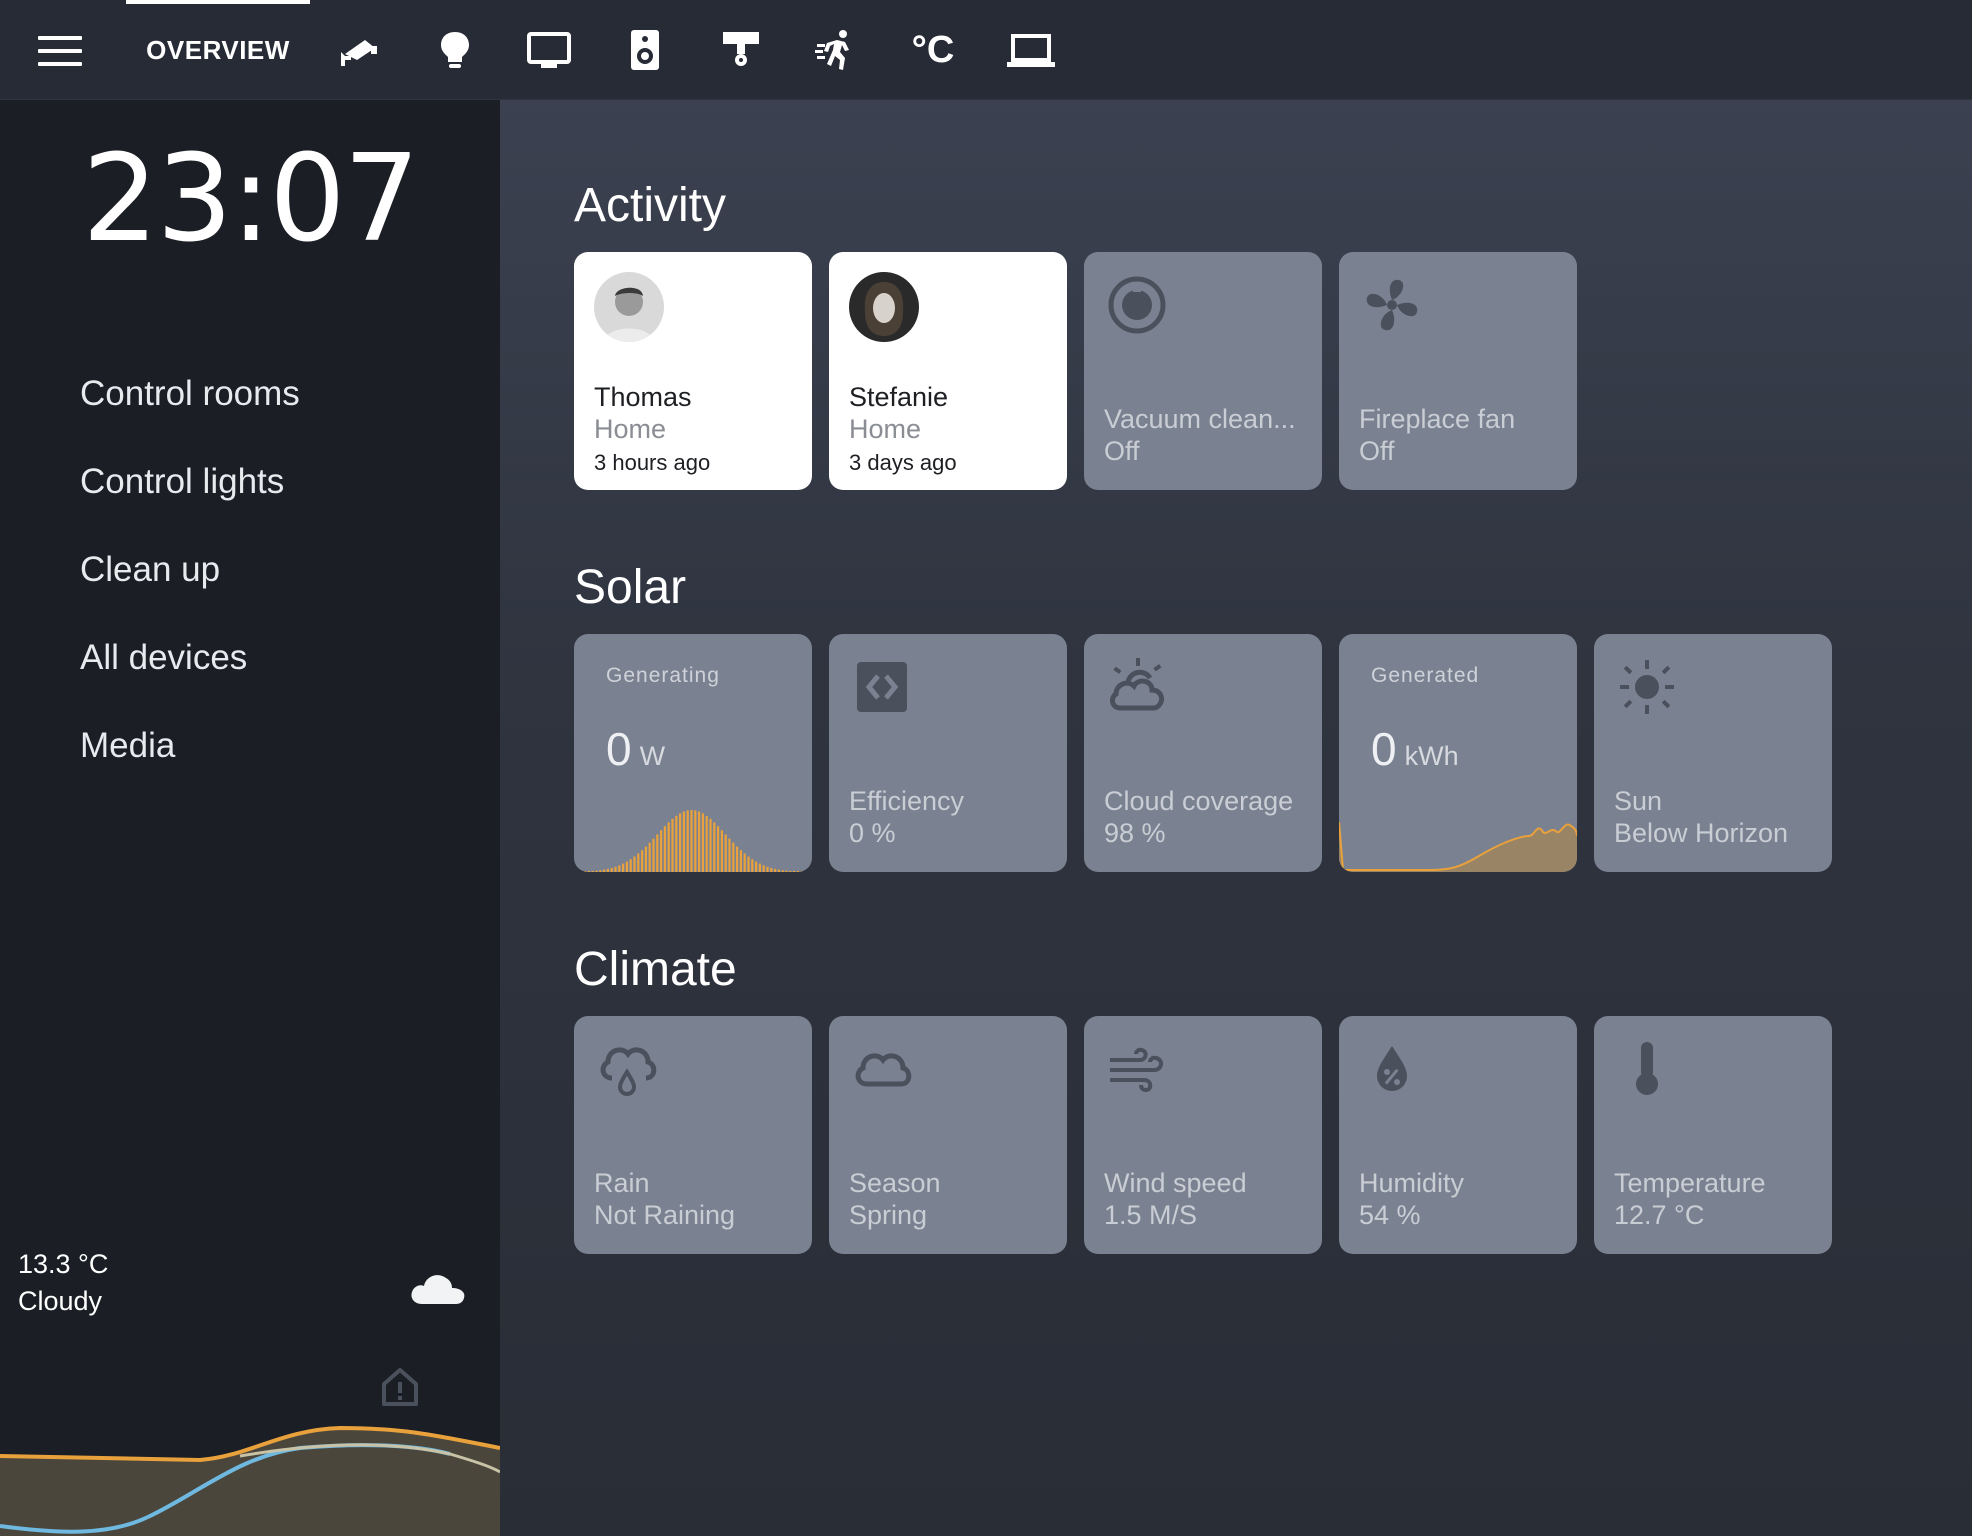 The image size is (1972, 1536). I want to click on sensor-name: Rain, so click(622, 1183).